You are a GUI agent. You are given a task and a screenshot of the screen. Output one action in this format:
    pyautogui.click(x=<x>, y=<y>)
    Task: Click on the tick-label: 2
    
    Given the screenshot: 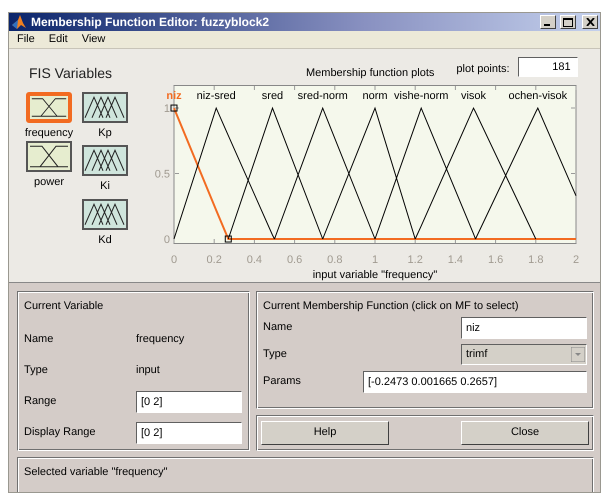 What is the action you would take?
    pyautogui.click(x=576, y=260)
    